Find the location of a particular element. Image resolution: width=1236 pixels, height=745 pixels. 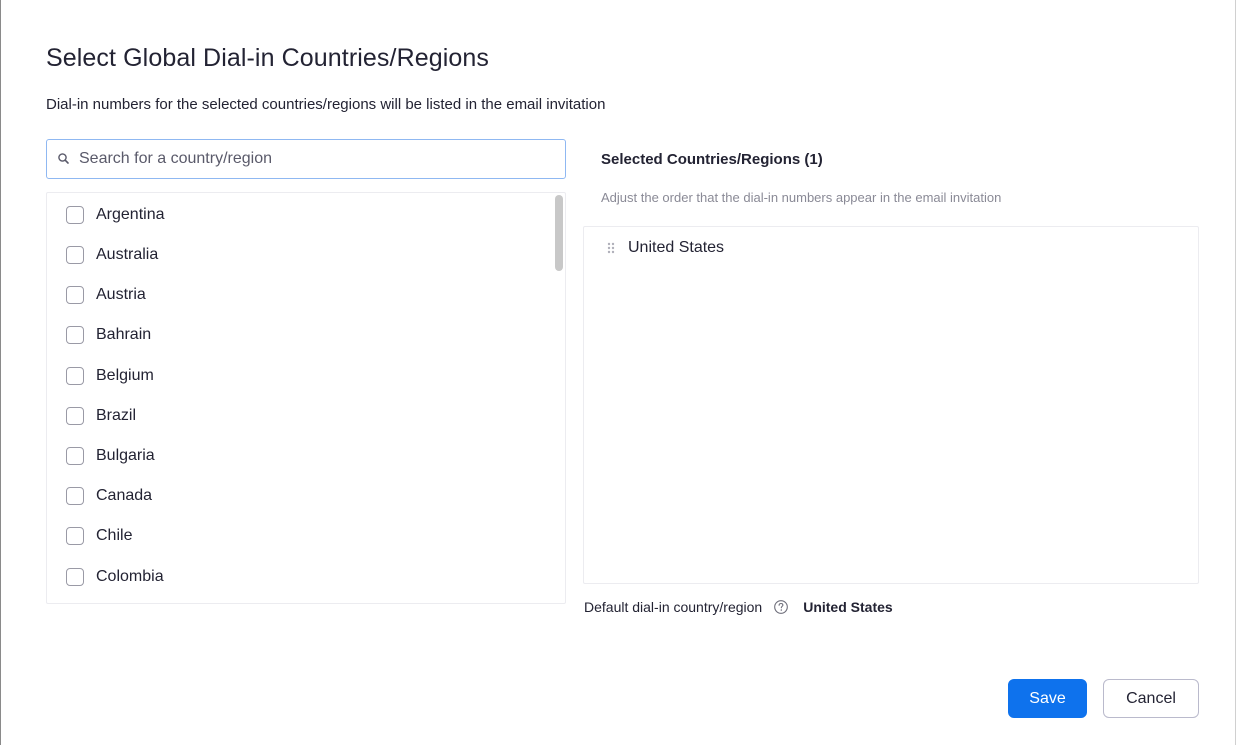

search-input is located at coordinates (319, 159).